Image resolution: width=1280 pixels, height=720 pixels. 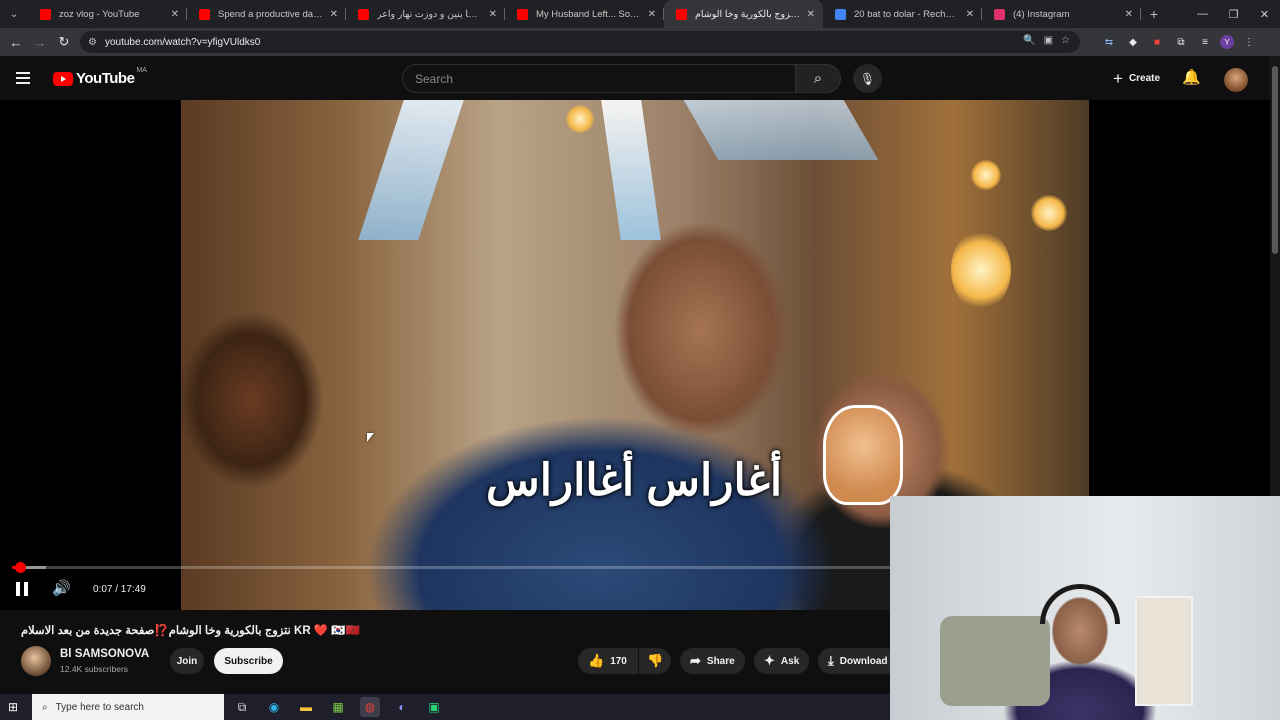 I want to click on download-button: ⤓ Download, so click(x=858, y=661).